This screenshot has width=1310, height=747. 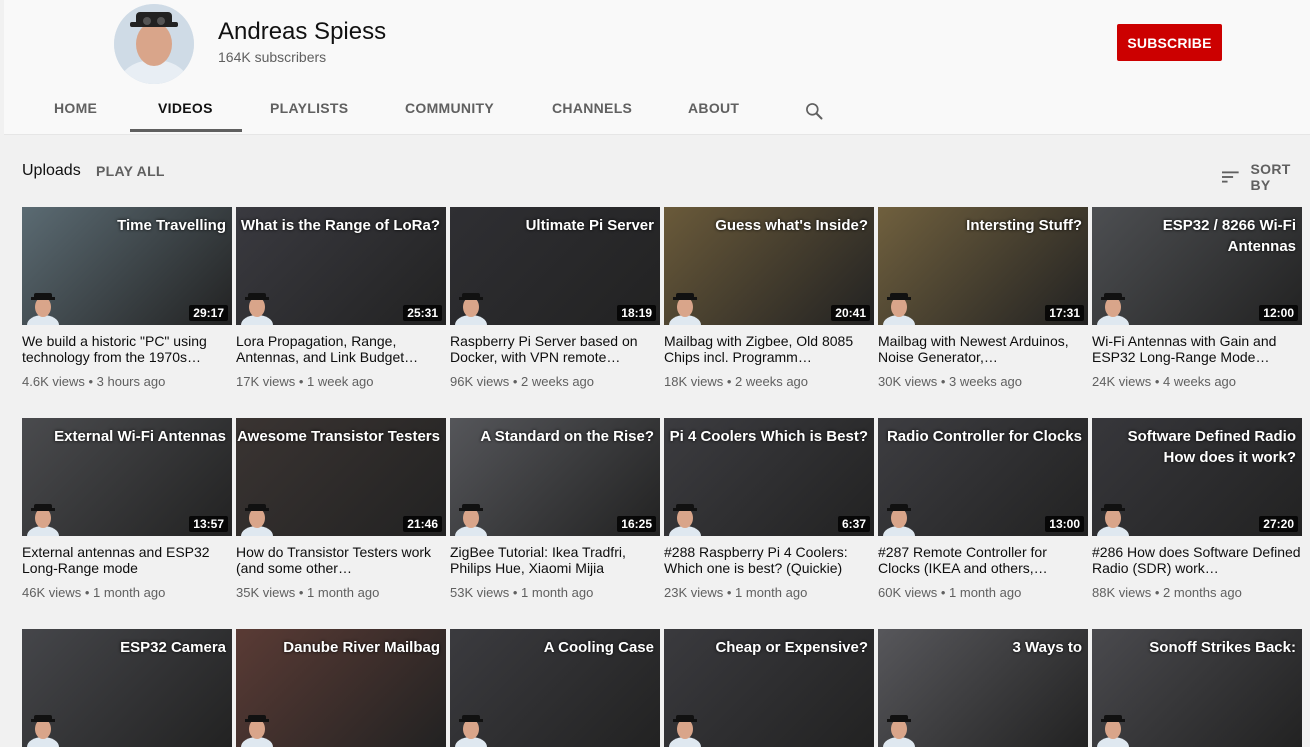 I want to click on video-duration: 21:46, so click(x=422, y=524).